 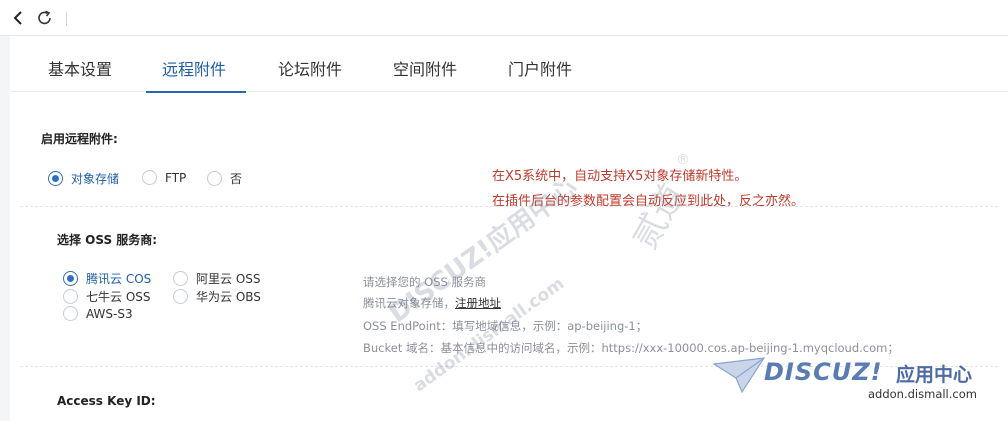 I want to click on radio-label: 阿里云 OSS, so click(x=228, y=279).